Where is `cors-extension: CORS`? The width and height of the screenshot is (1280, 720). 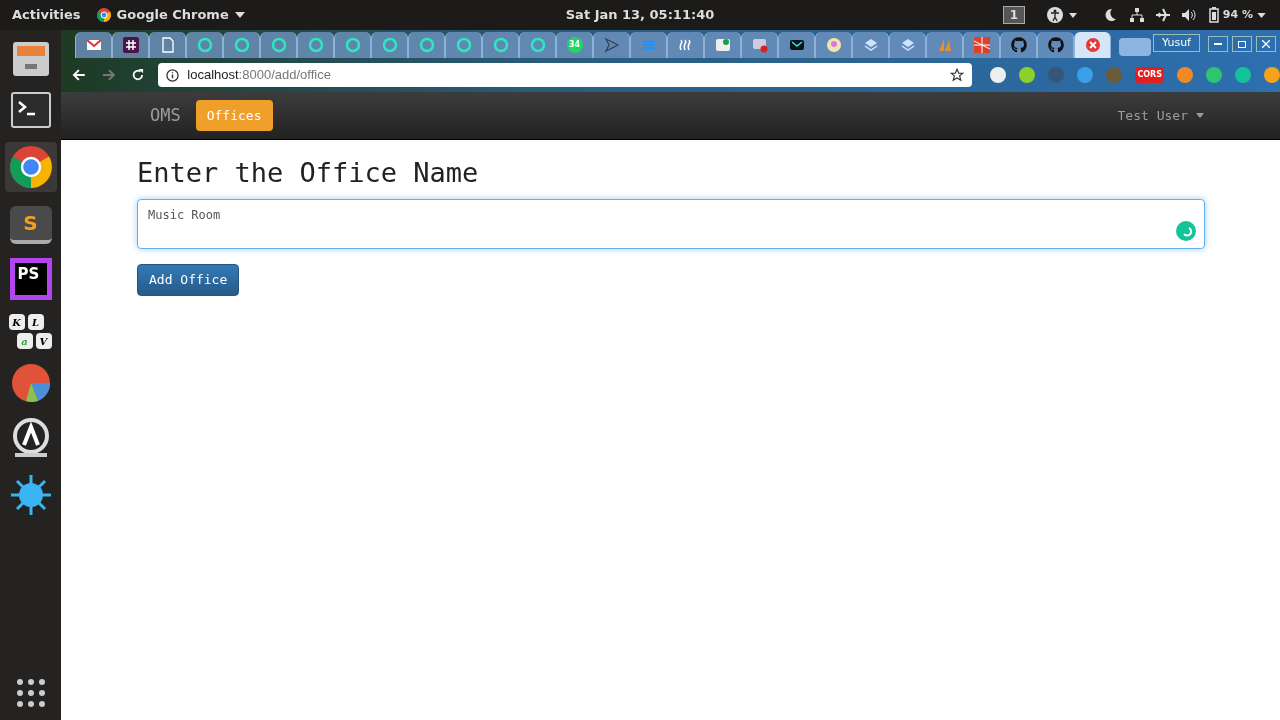 cors-extension: CORS is located at coordinates (1149, 75).